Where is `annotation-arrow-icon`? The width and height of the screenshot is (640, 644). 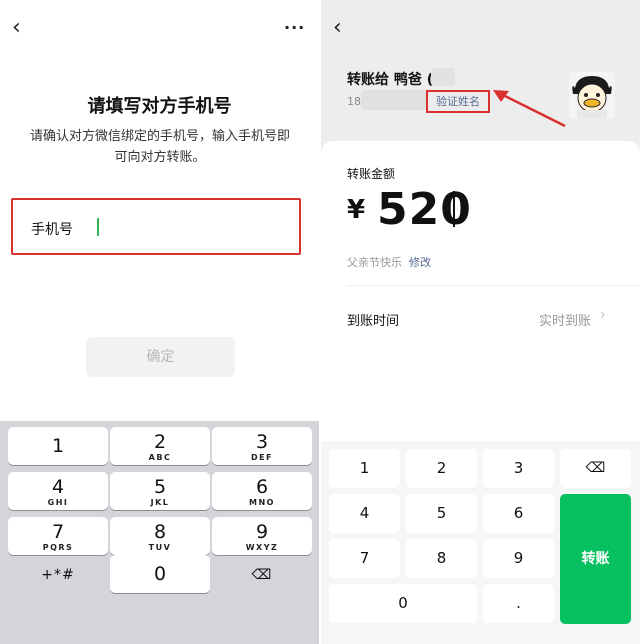 annotation-arrow-icon is located at coordinates (529, 109).